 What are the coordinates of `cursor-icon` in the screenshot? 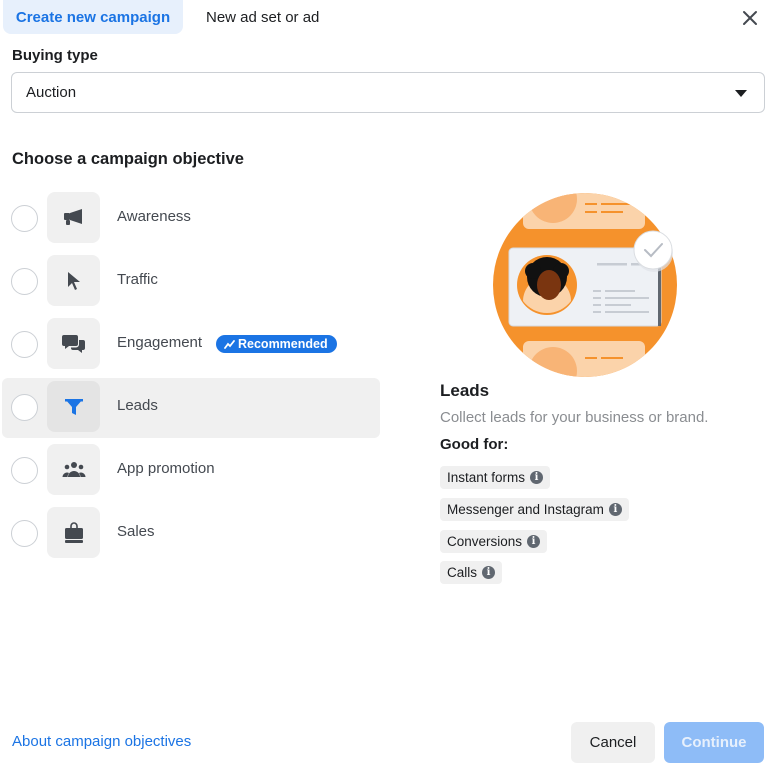 It's located at (73, 280).